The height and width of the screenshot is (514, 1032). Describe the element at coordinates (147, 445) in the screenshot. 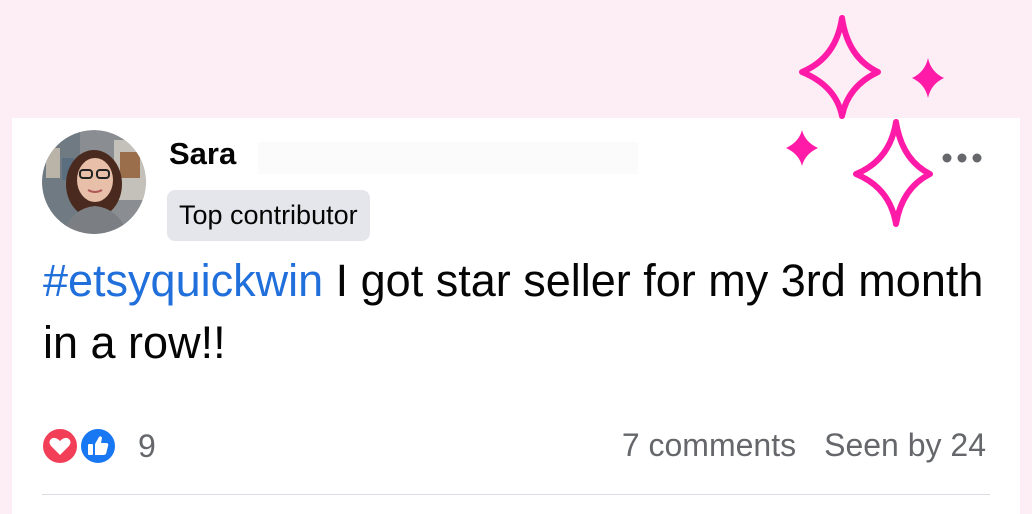

I see `reaction-count: 9` at that location.